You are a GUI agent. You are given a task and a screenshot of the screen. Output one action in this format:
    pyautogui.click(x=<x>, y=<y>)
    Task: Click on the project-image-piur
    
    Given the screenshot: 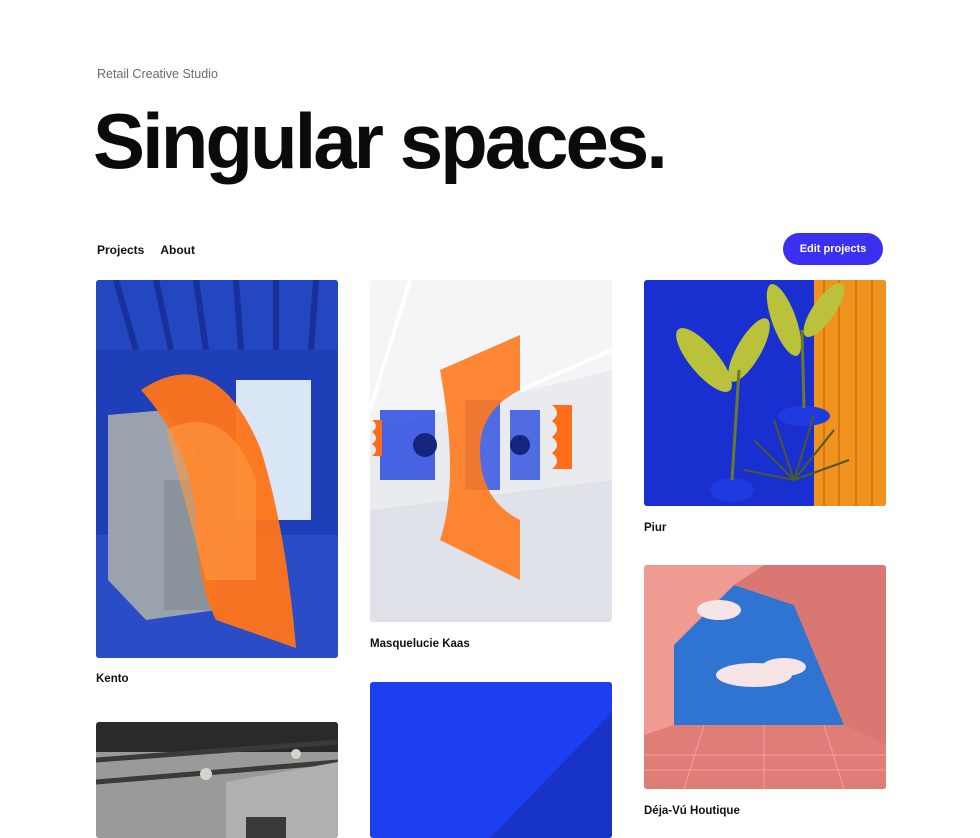 What is the action you would take?
    pyautogui.click(x=765, y=393)
    